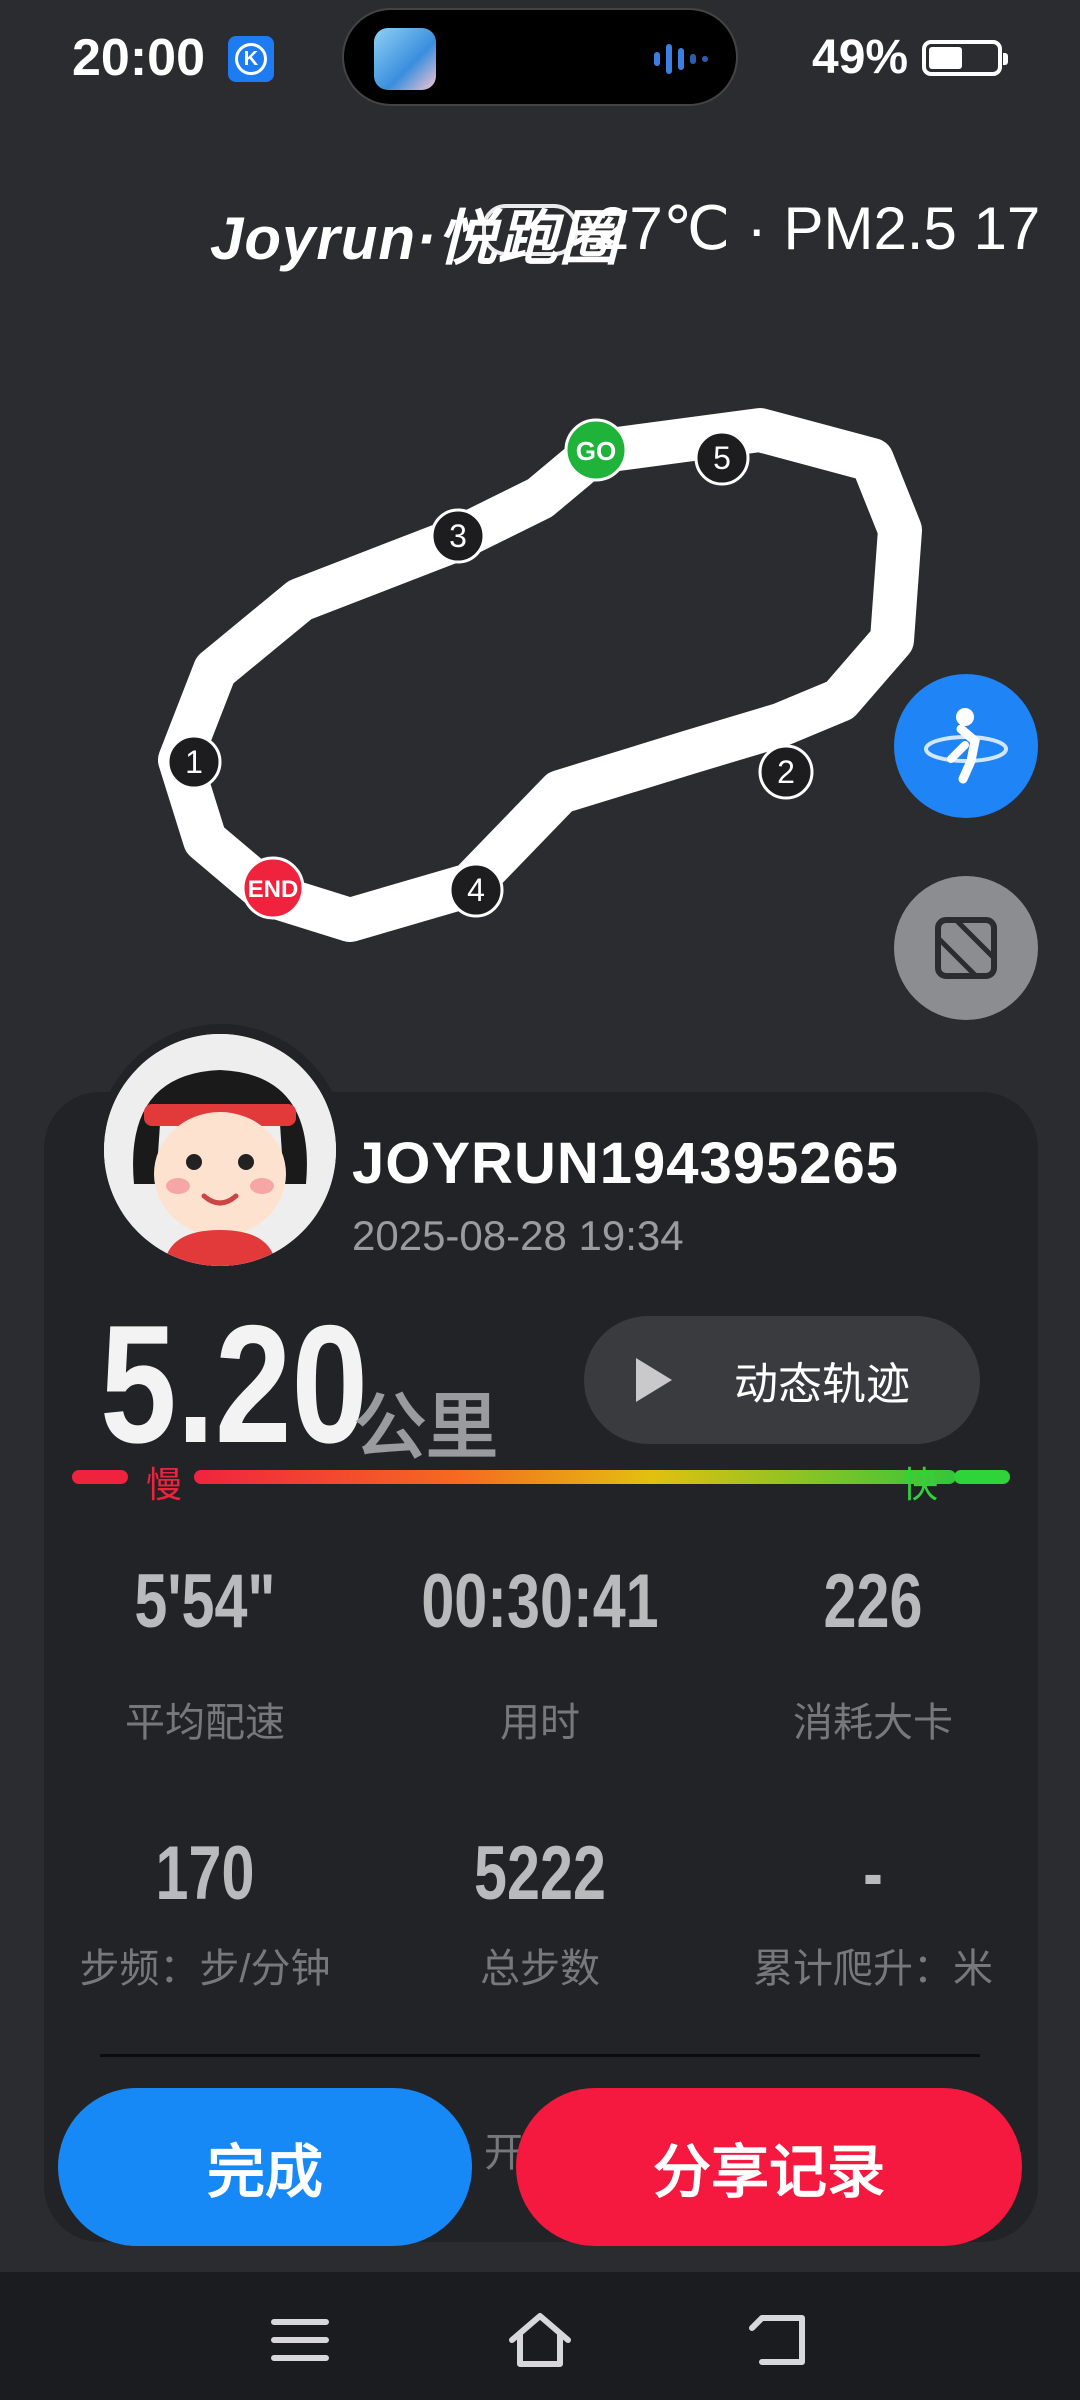 This screenshot has height=2400, width=1080. Describe the element at coordinates (426, 1428) in the screenshot. I see `distance-unit: 公里` at that location.